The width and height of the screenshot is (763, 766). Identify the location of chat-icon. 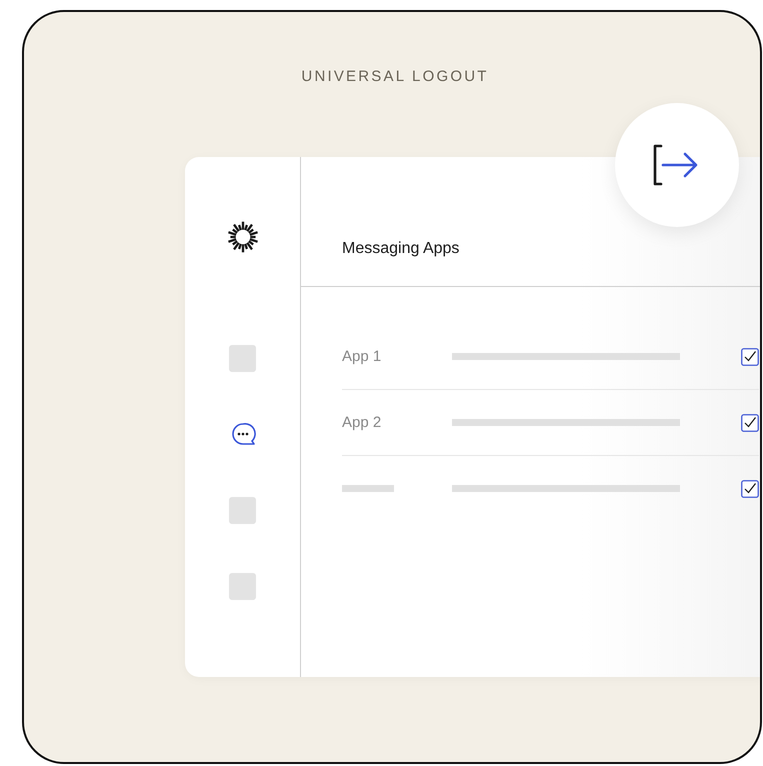
(243, 434).